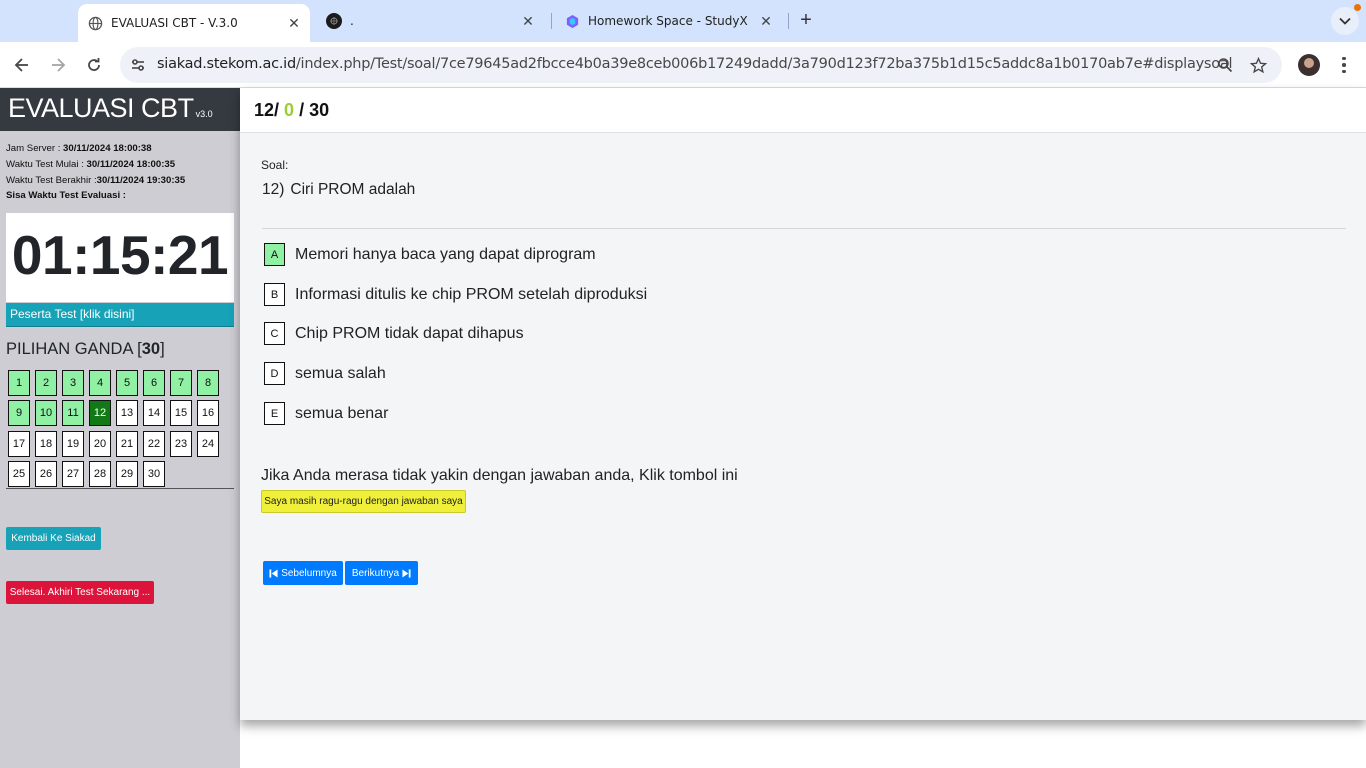 The width and height of the screenshot is (1366, 768). What do you see at coordinates (181, 443) in the screenshot?
I see `question-number-button: 23` at bounding box center [181, 443].